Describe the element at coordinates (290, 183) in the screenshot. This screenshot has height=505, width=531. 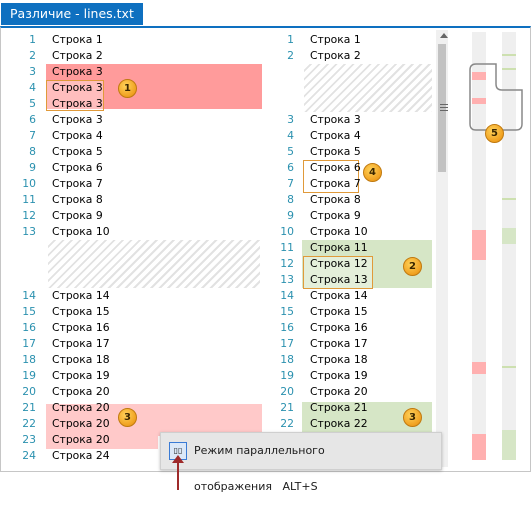
I see `line-number: 7` at that location.